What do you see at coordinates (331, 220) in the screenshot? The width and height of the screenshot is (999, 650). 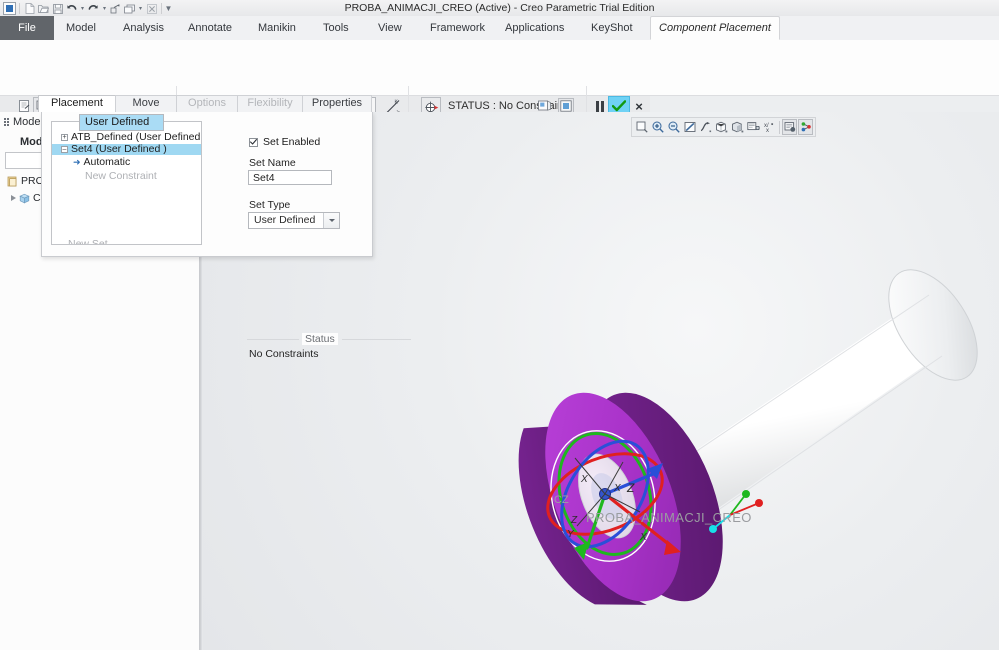 I see `set-type-chevron-down-icon` at bounding box center [331, 220].